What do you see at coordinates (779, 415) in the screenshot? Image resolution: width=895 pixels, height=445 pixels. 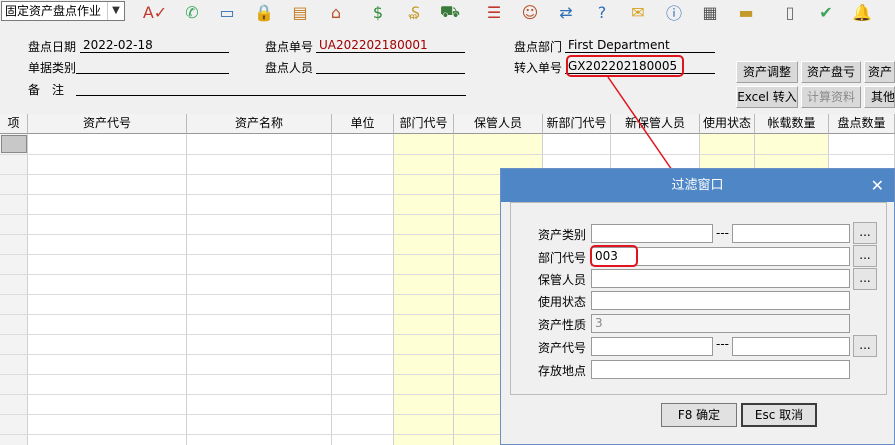 I see `cancel-button: Esc 取消` at bounding box center [779, 415].